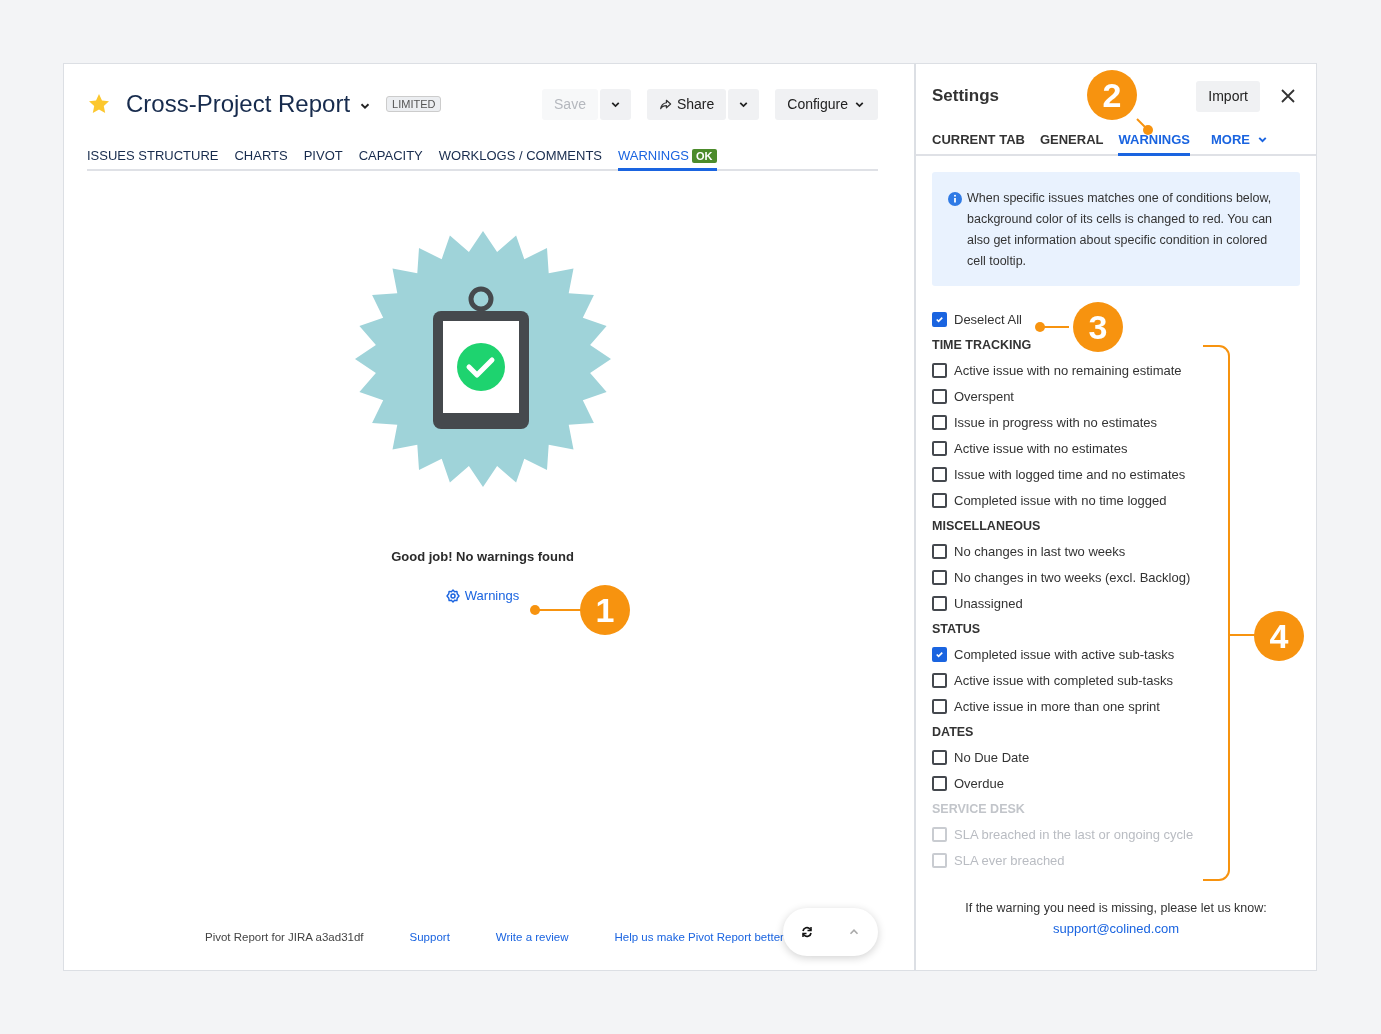  I want to click on warning-option: No changes in two weeks (excl. Backlog), so click(1061, 577).